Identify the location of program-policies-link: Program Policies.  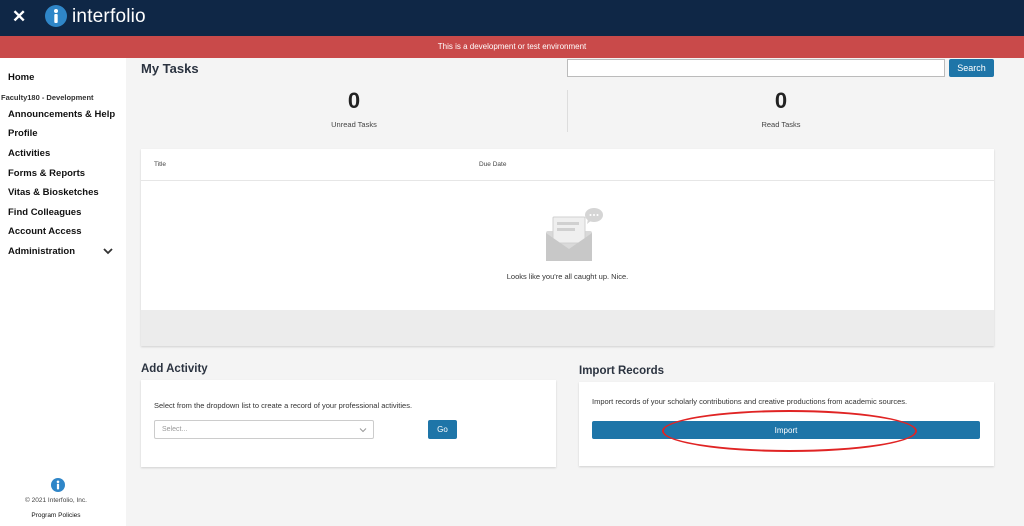
(56, 515).